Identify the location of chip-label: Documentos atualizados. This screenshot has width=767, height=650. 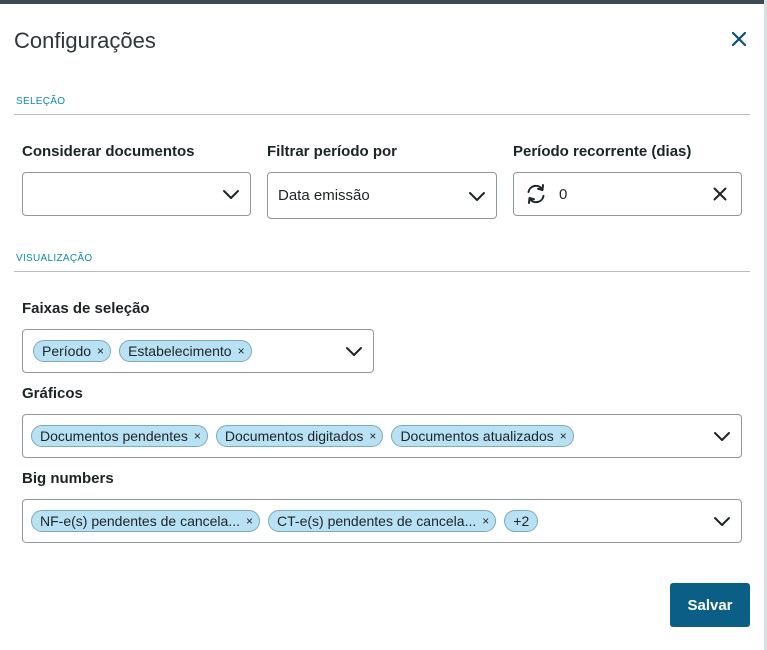
(477, 436).